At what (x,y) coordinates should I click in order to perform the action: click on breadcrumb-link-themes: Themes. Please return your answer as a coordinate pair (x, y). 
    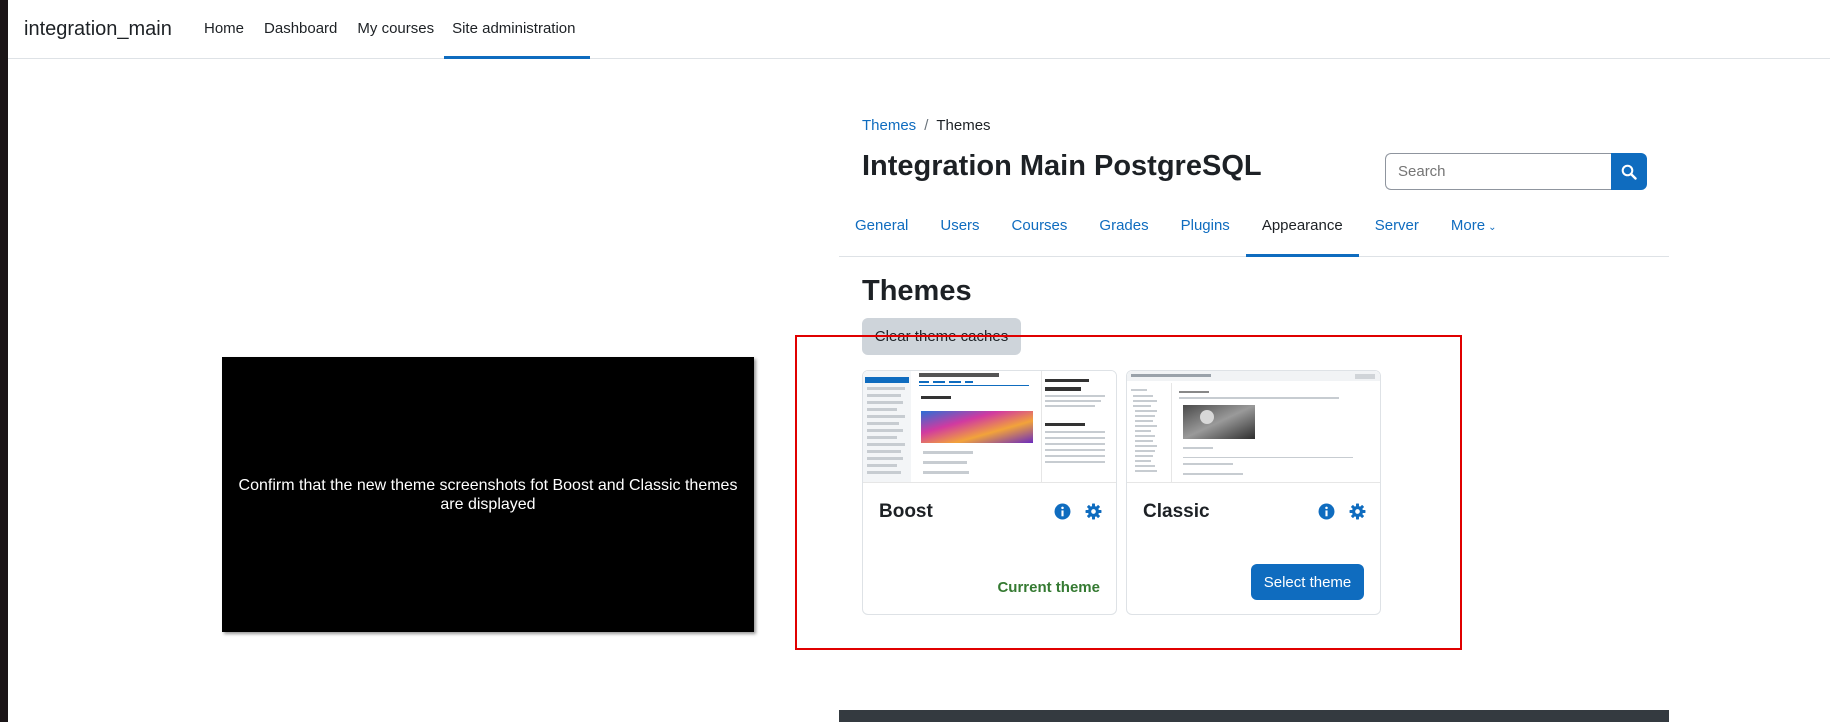
    Looking at the image, I should click on (889, 125).